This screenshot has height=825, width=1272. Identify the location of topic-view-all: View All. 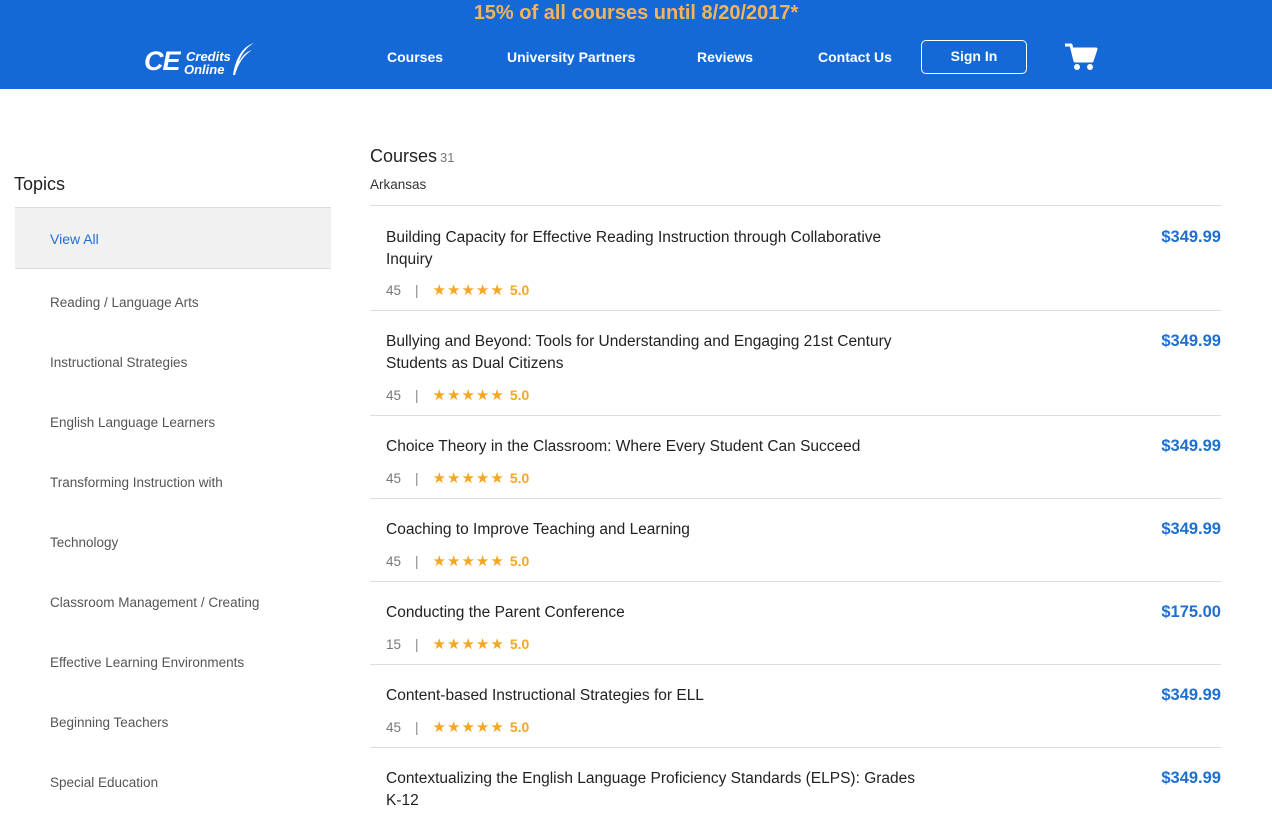
(173, 238).